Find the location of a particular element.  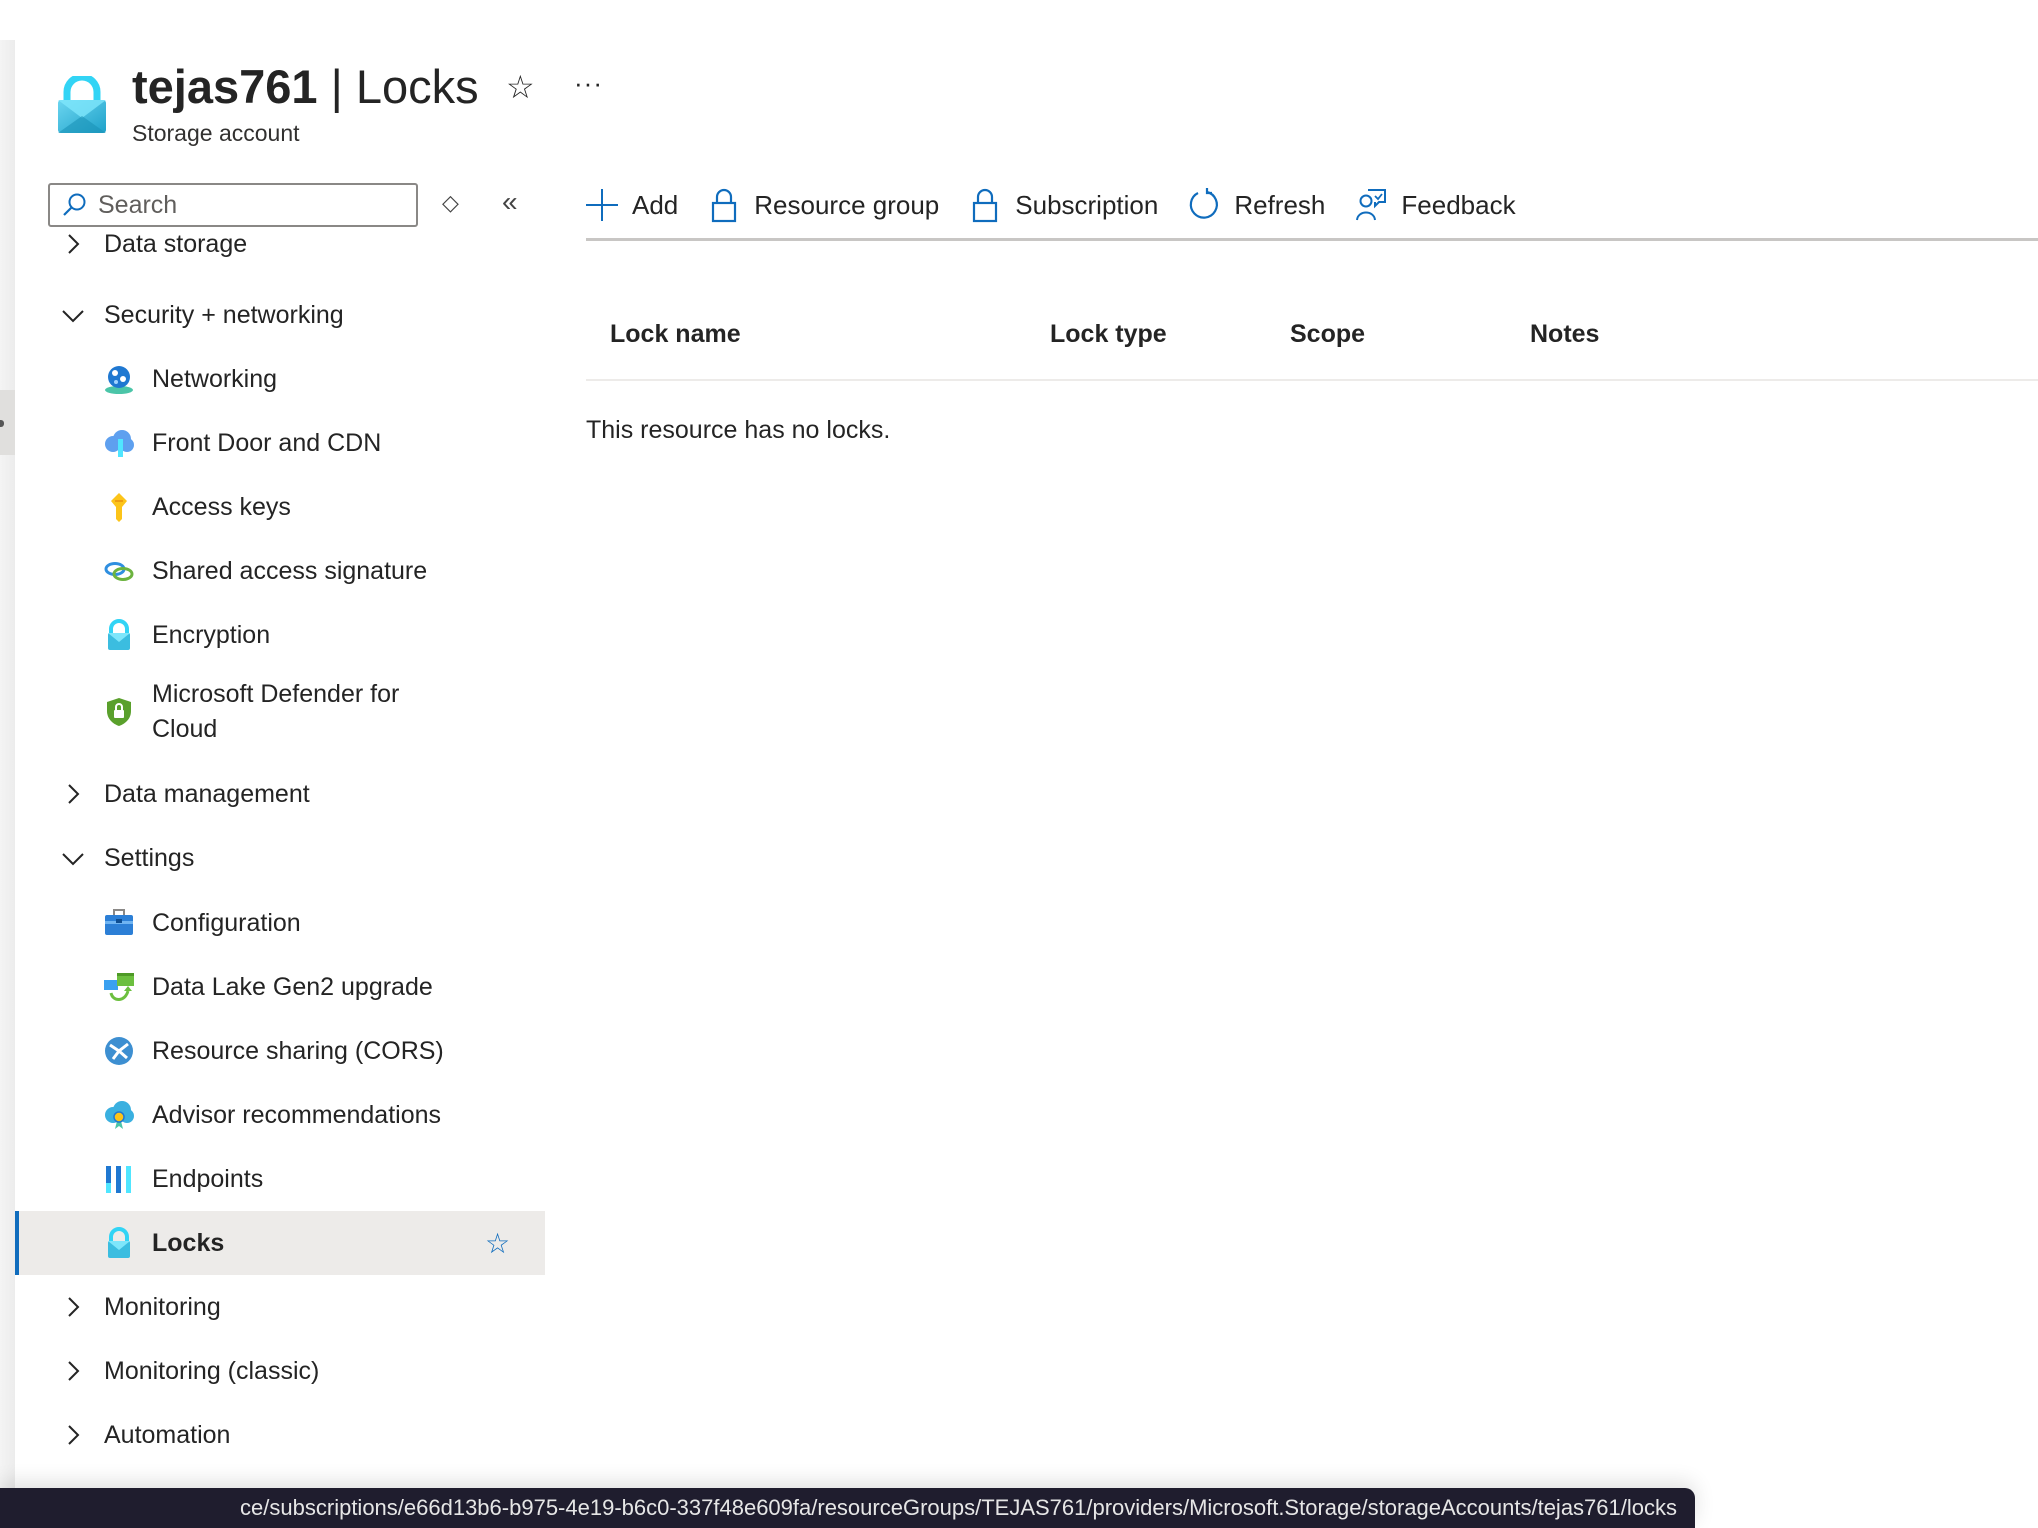

search-input is located at coordinates (248, 205).